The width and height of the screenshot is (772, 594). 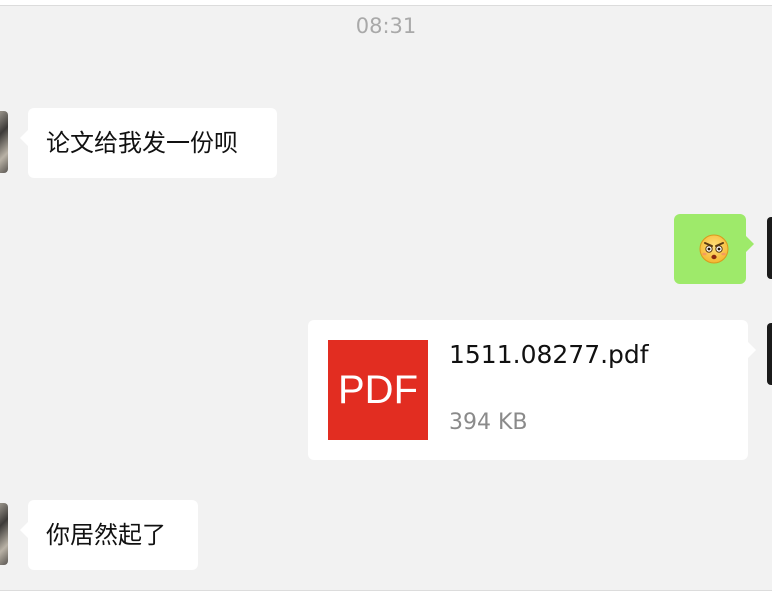 I want to click on outgoing-emoji-bubble, so click(x=714, y=249).